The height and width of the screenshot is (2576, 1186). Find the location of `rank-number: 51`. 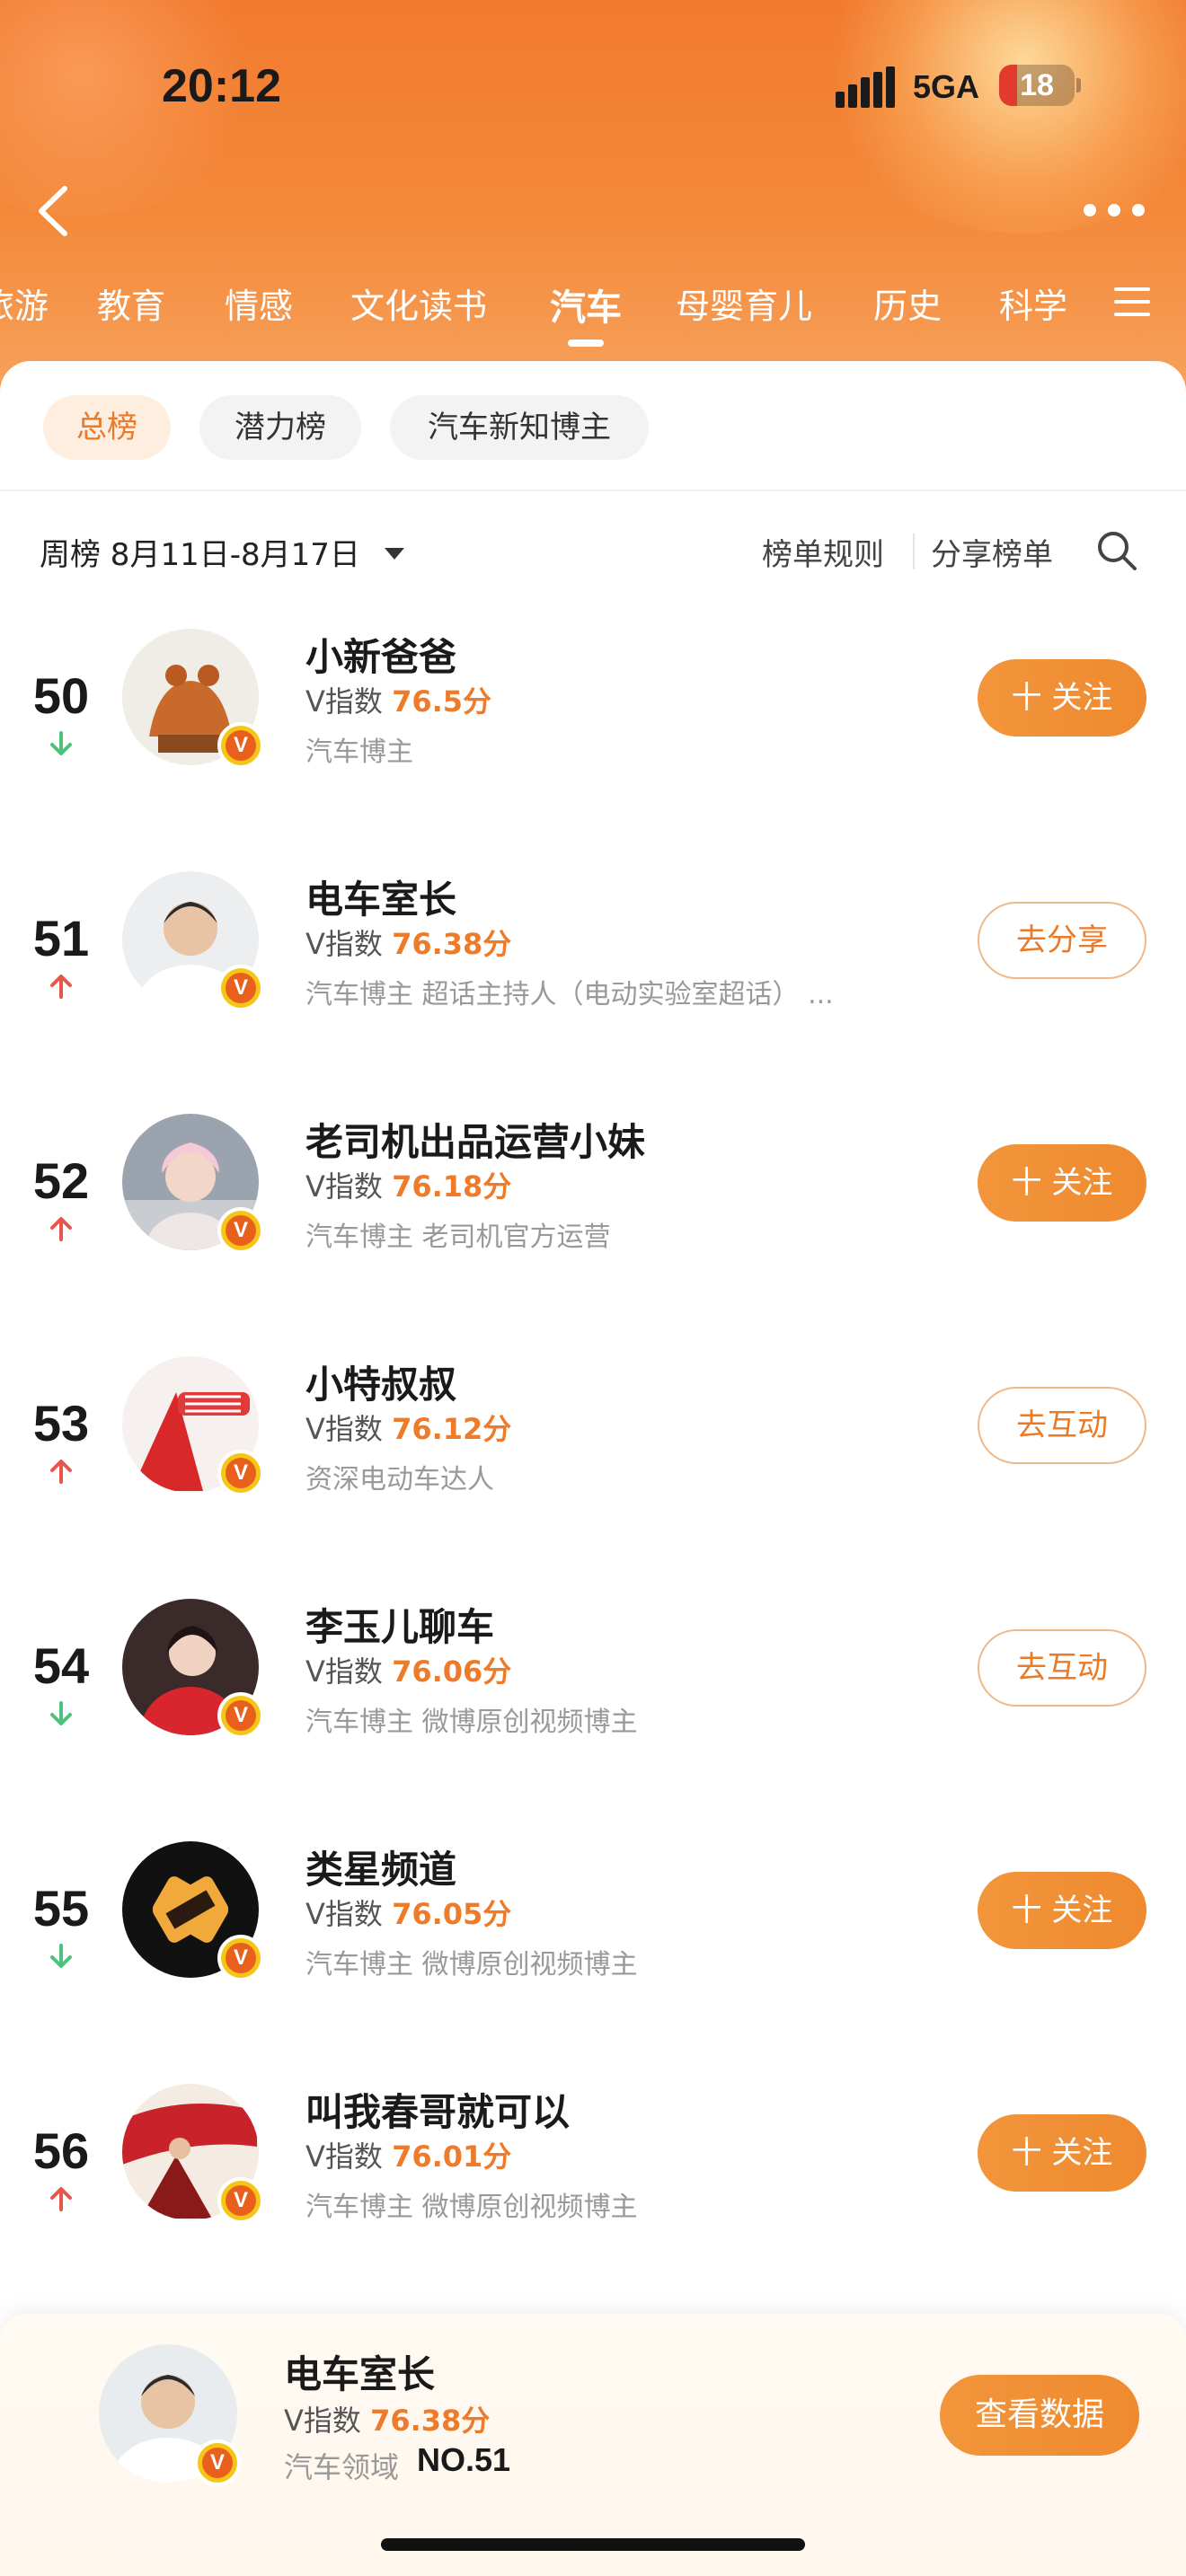

rank-number: 51 is located at coordinates (61, 938).